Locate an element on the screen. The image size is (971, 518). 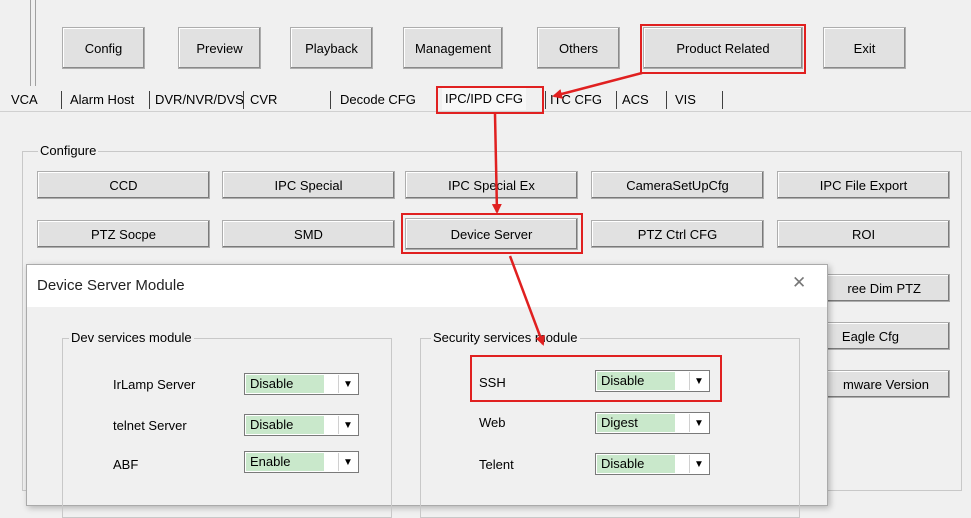
ptz-scope-button: PTZ Socpe is located at coordinates (123, 234).